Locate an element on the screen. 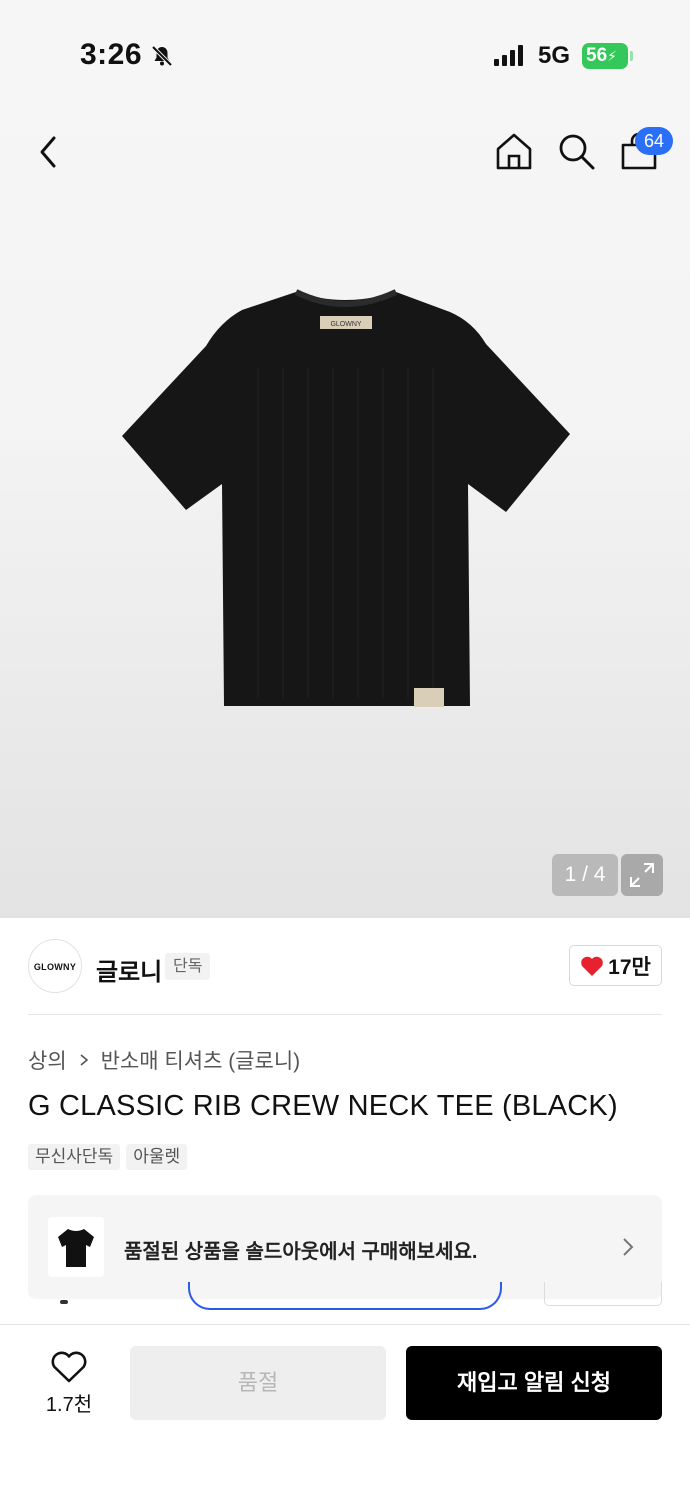  status-time: 3:26 is located at coordinates (111, 54).